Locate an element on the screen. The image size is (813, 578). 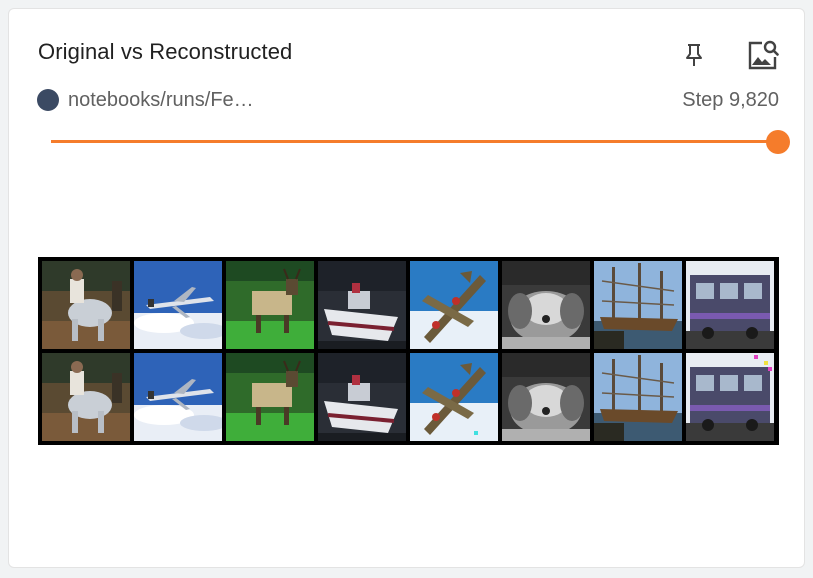
original-image-boat is located at coordinates (362, 305).